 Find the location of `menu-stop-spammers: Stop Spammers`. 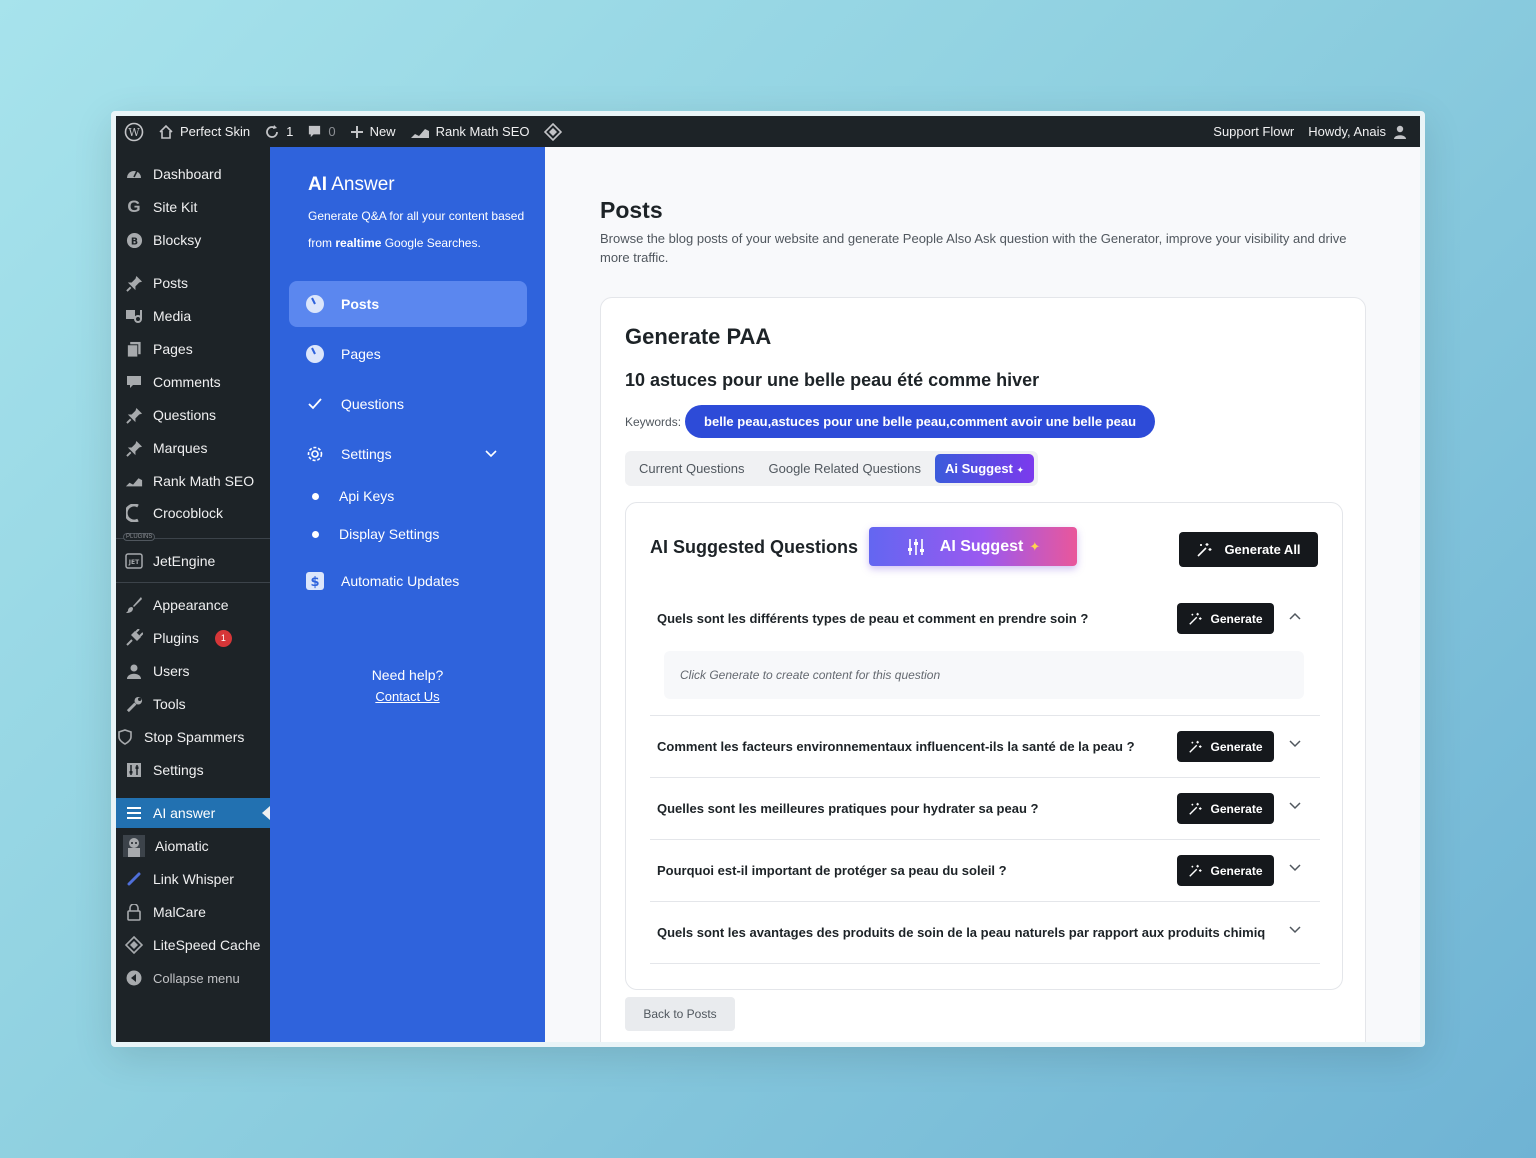

menu-stop-spammers: Stop Spammers is located at coordinates (193, 737).